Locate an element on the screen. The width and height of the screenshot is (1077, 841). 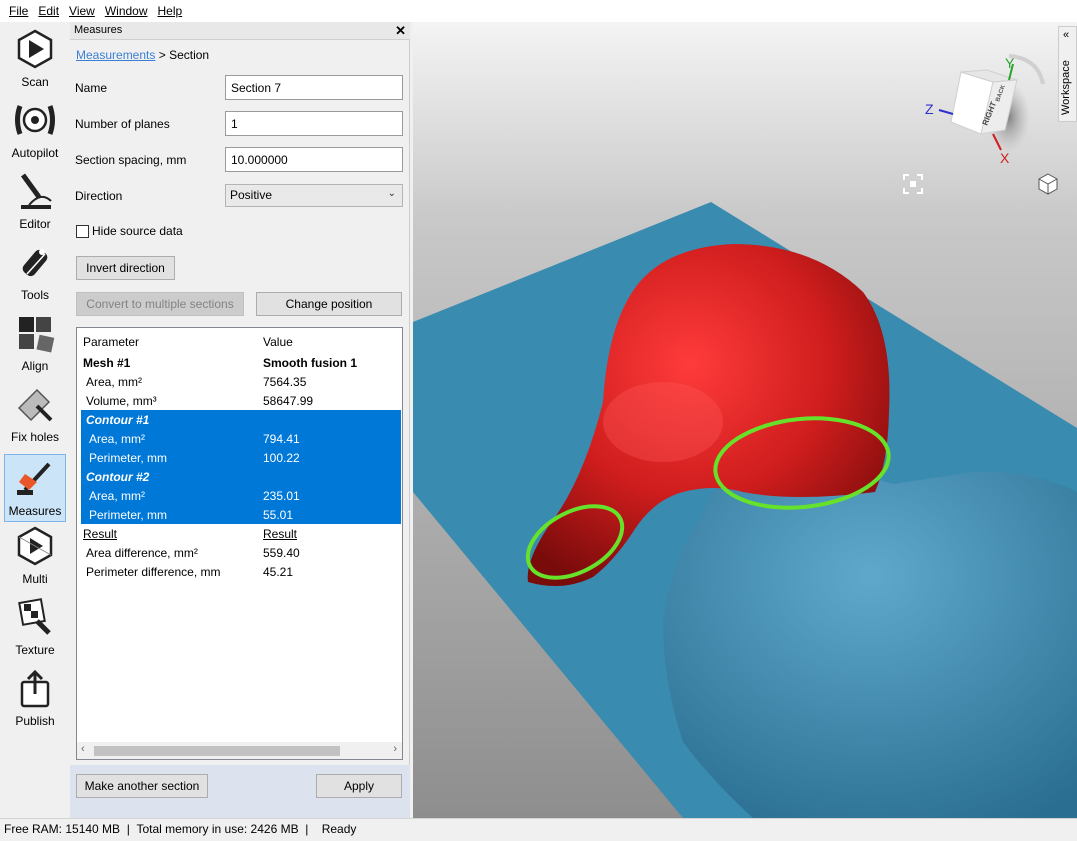
cell-parameter: Perimeter, mm is located at coordinates (128, 458).